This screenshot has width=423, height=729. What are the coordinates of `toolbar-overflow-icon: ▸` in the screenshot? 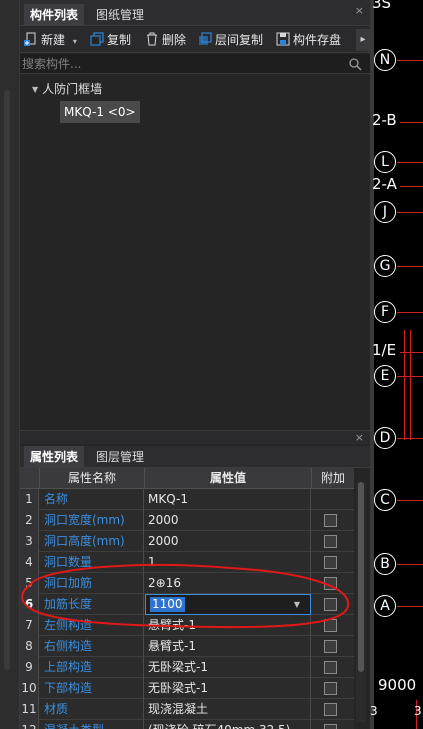 It's located at (363, 40).